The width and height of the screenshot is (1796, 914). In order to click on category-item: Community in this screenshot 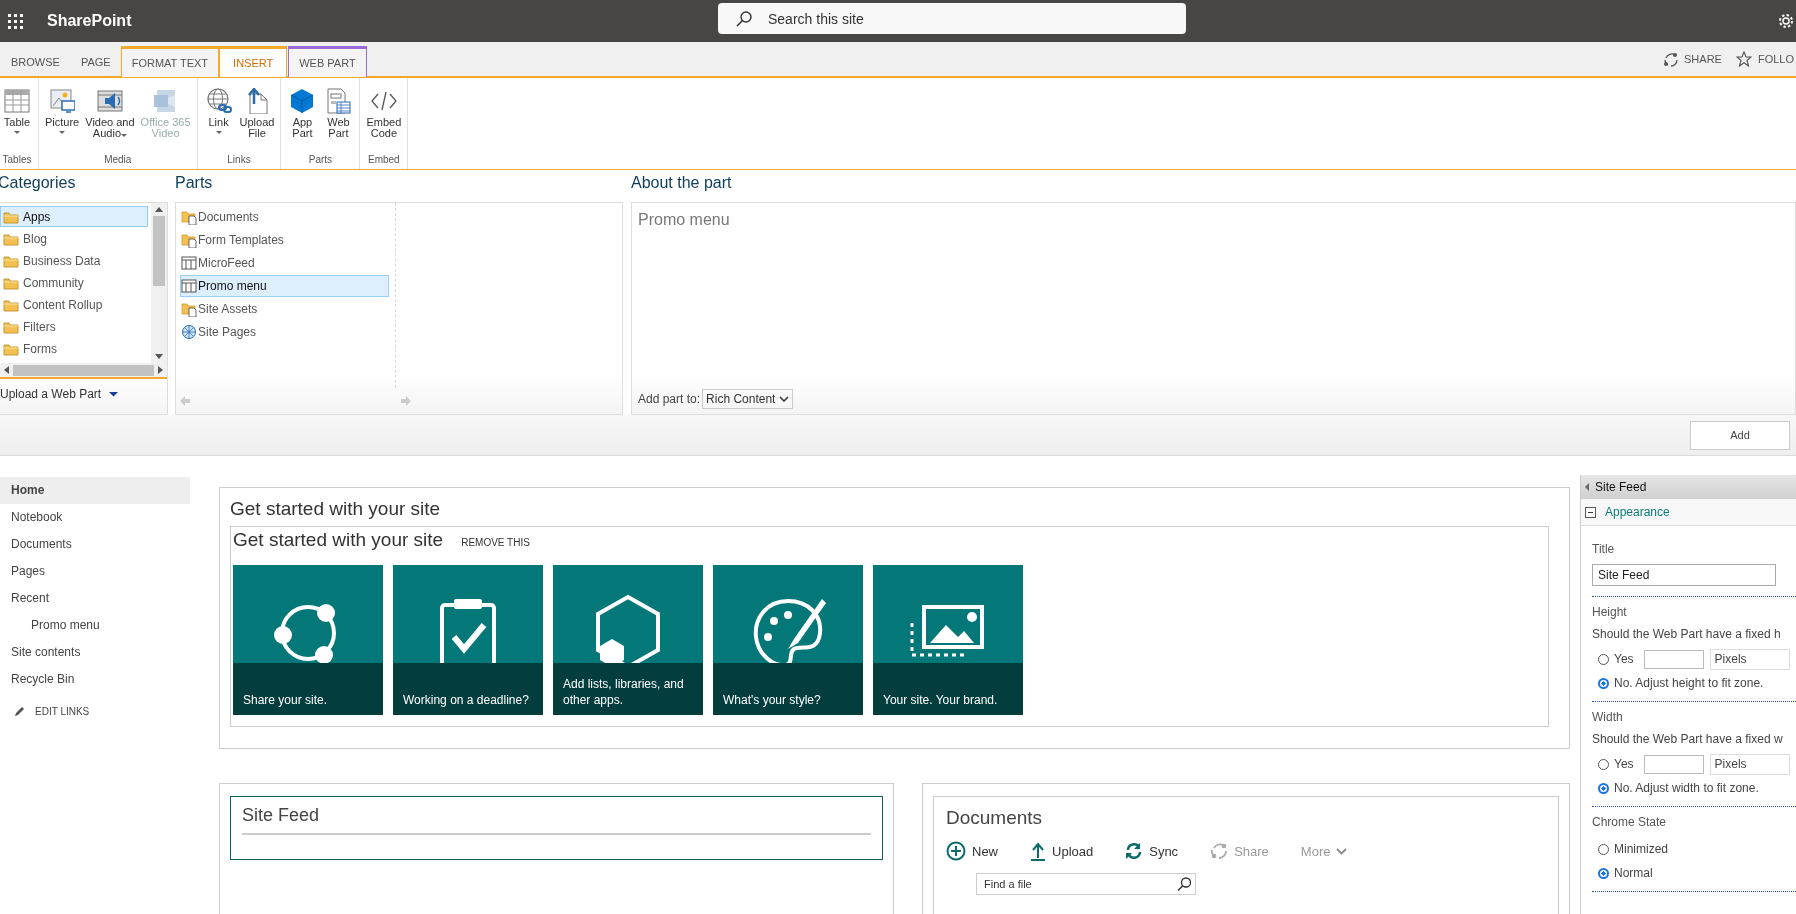, I will do `click(75, 282)`.